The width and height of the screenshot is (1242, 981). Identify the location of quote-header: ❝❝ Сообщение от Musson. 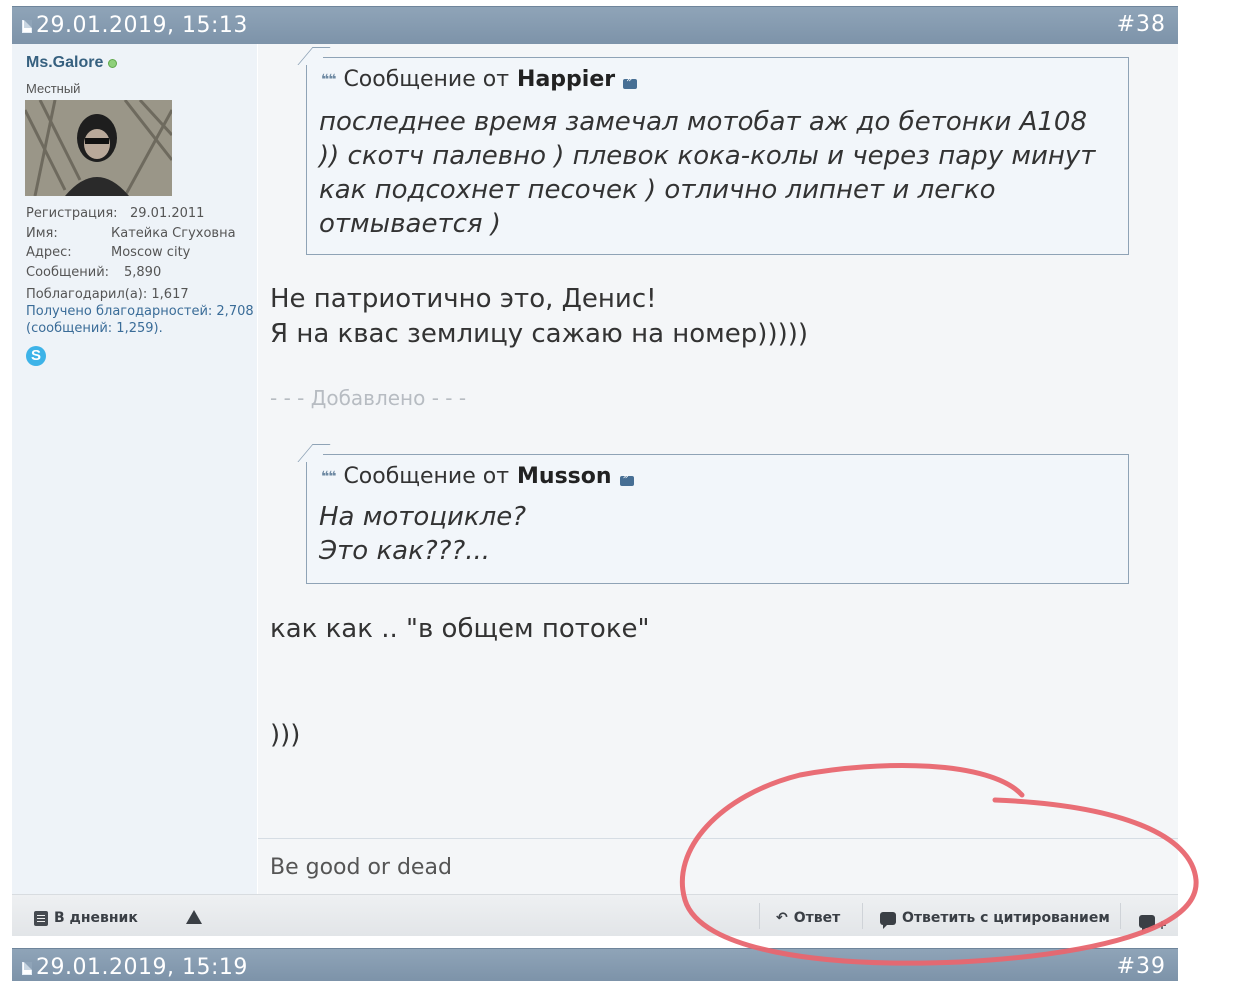
(477, 476).